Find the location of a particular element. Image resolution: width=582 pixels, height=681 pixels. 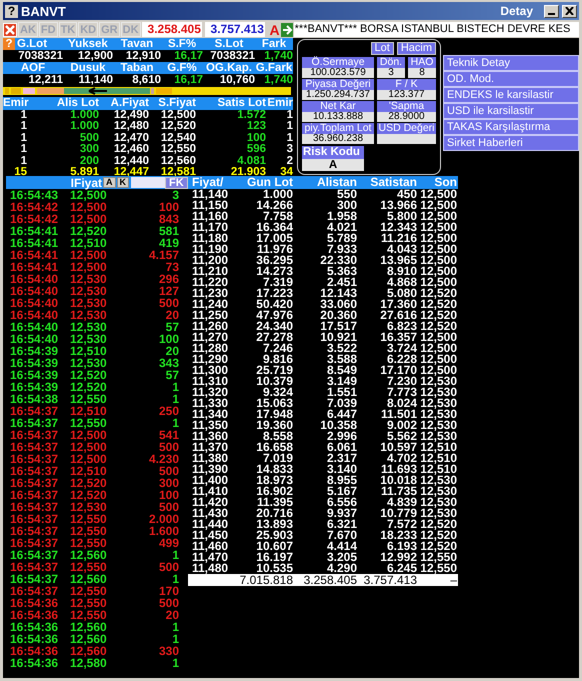

table-cell-text: 11,220 is located at coordinates (209, 282).